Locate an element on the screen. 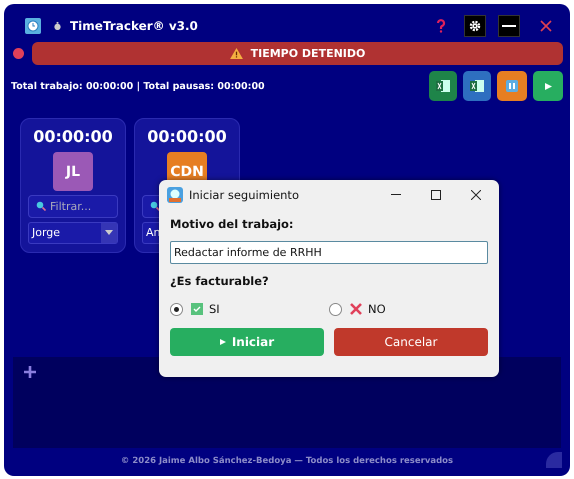 The height and width of the screenshot is (479, 574). help-icon is located at coordinates (441, 26).